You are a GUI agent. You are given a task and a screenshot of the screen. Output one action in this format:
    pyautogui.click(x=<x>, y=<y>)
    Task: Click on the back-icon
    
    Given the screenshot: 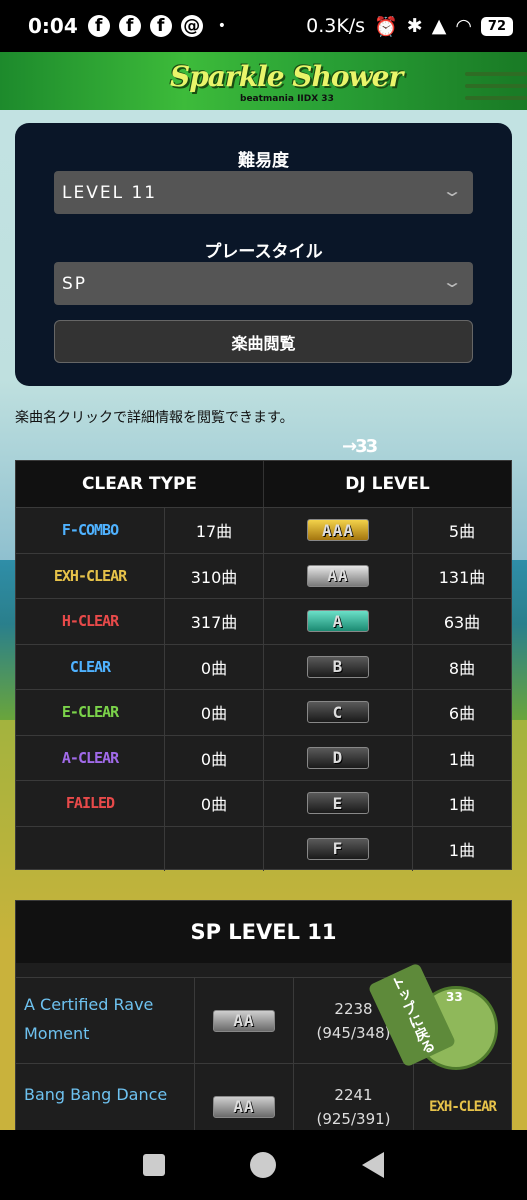 What is the action you would take?
    pyautogui.click(x=373, y=1165)
    